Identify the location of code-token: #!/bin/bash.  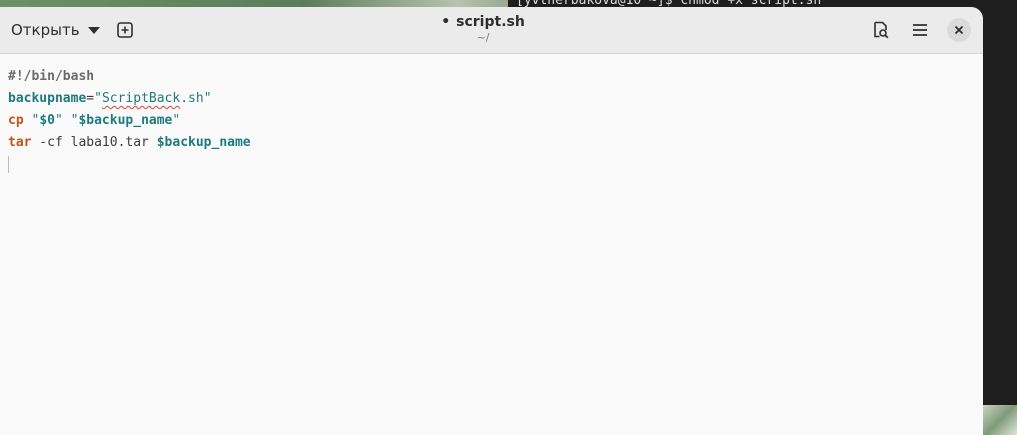
(51, 76).